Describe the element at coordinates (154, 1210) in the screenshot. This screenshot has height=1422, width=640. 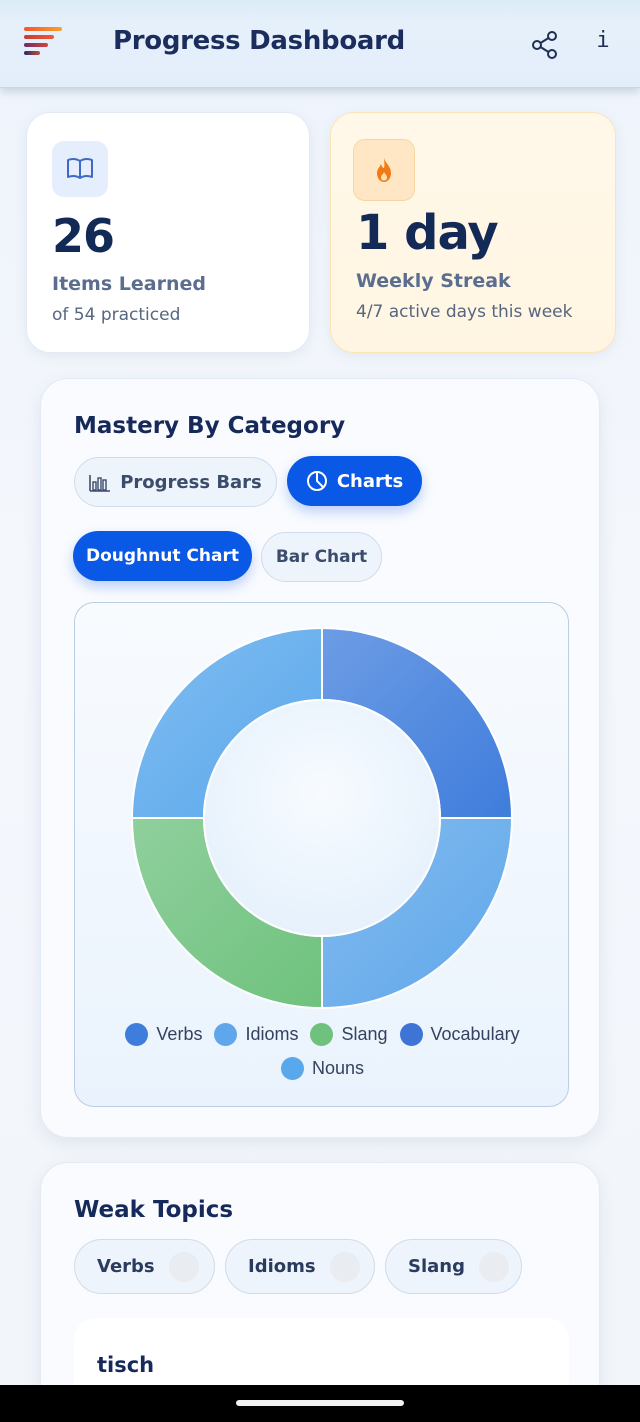
I see `weak-topics-title: Weak Topics` at that location.